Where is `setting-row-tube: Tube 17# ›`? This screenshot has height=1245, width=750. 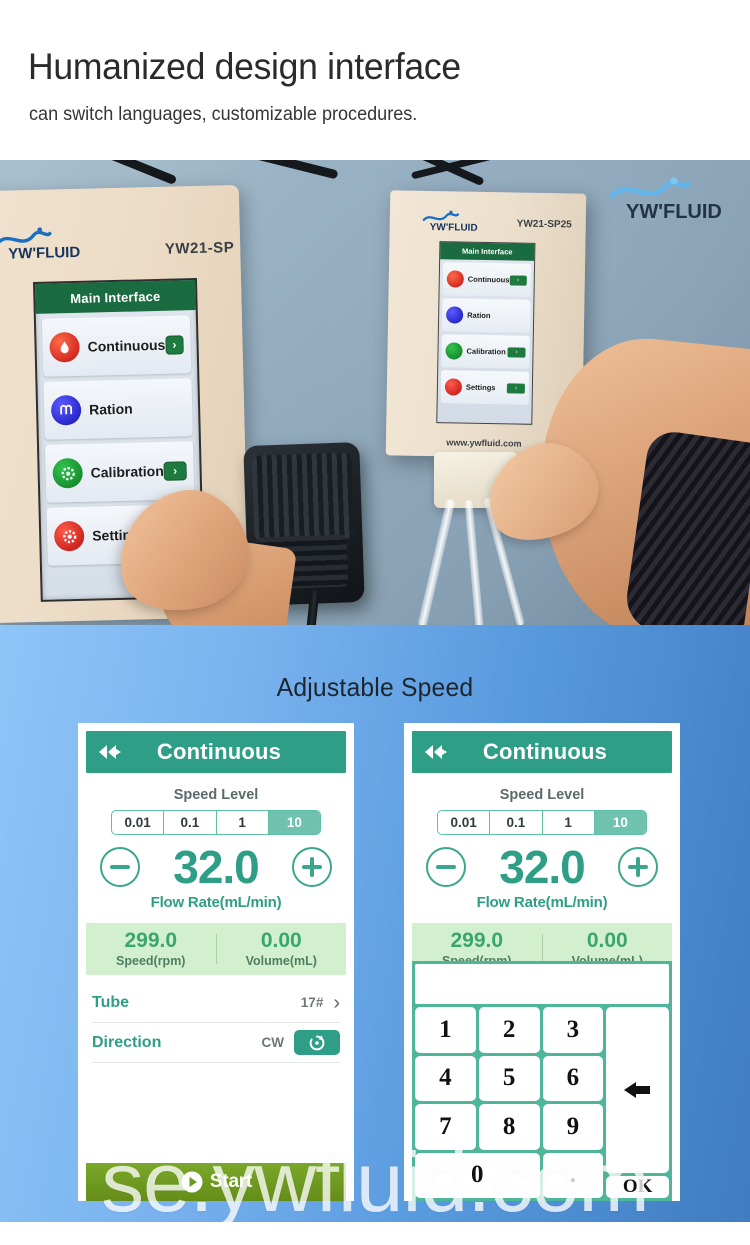
setting-row-tube: Tube 17# › is located at coordinates (216, 1003).